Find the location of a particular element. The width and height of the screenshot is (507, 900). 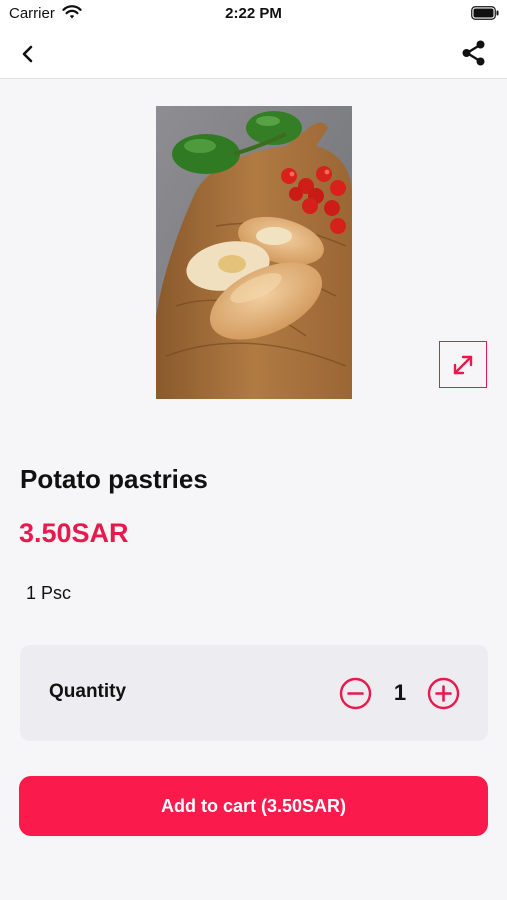

nav-bar is located at coordinates (253, 53).